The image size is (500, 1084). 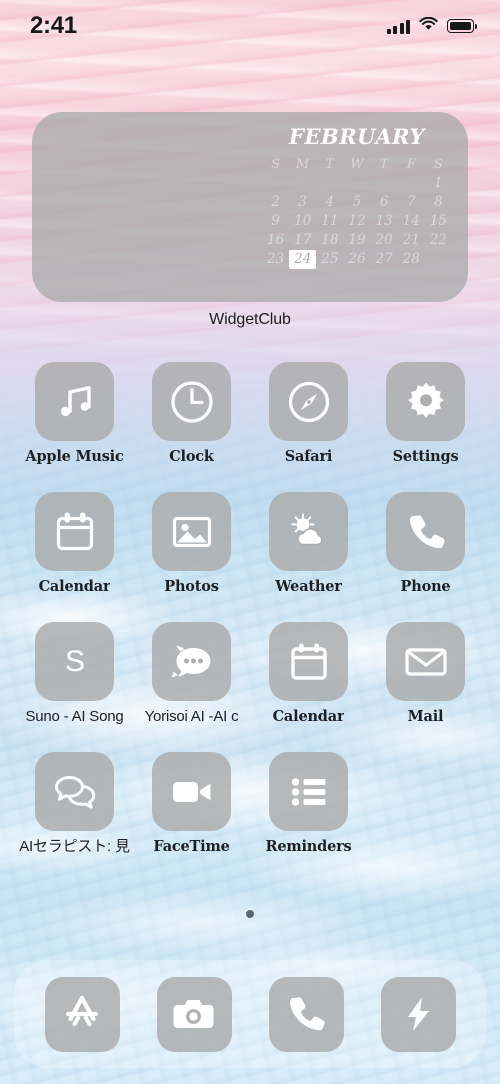 What do you see at coordinates (411, 240) in the screenshot?
I see `calendar-day-cell: 21` at bounding box center [411, 240].